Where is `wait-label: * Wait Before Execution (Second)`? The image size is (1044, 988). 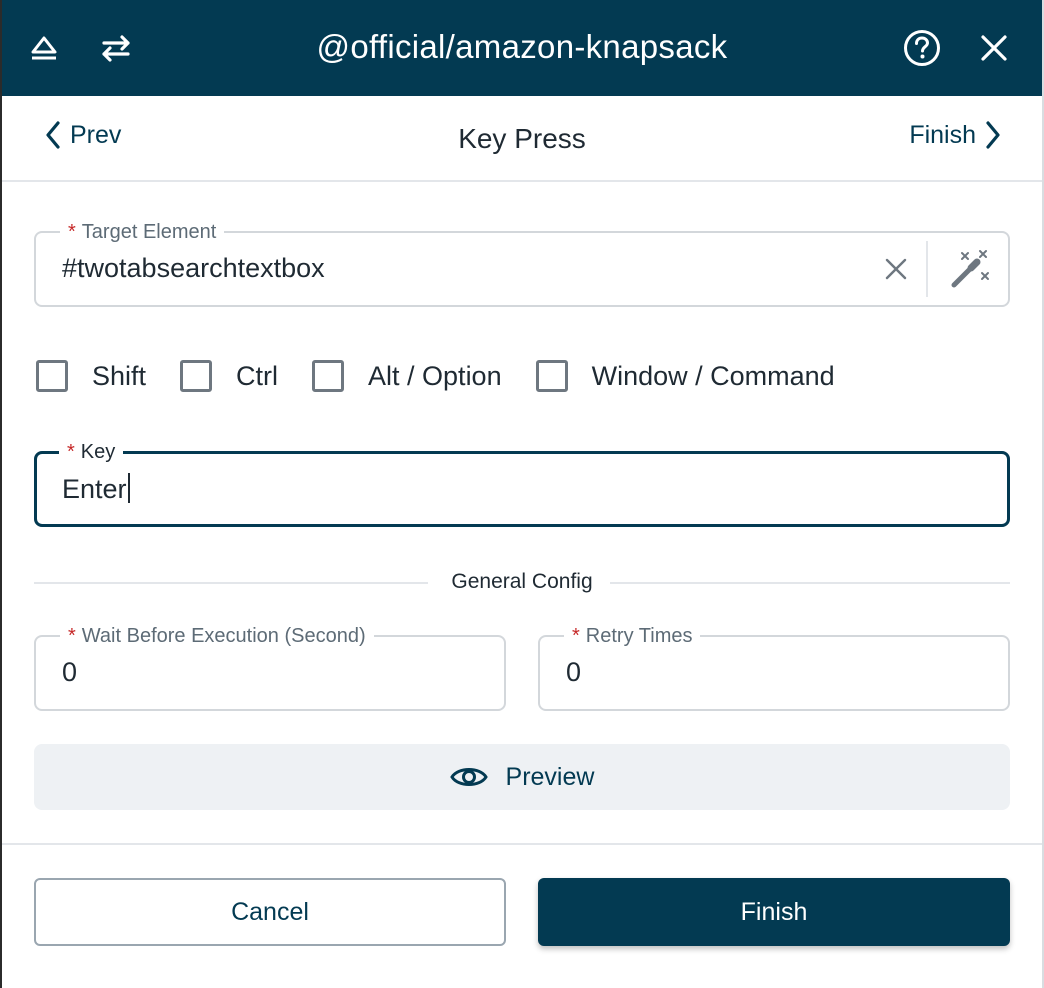
wait-label: * Wait Before Execution (Second) is located at coordinates (217, 636).